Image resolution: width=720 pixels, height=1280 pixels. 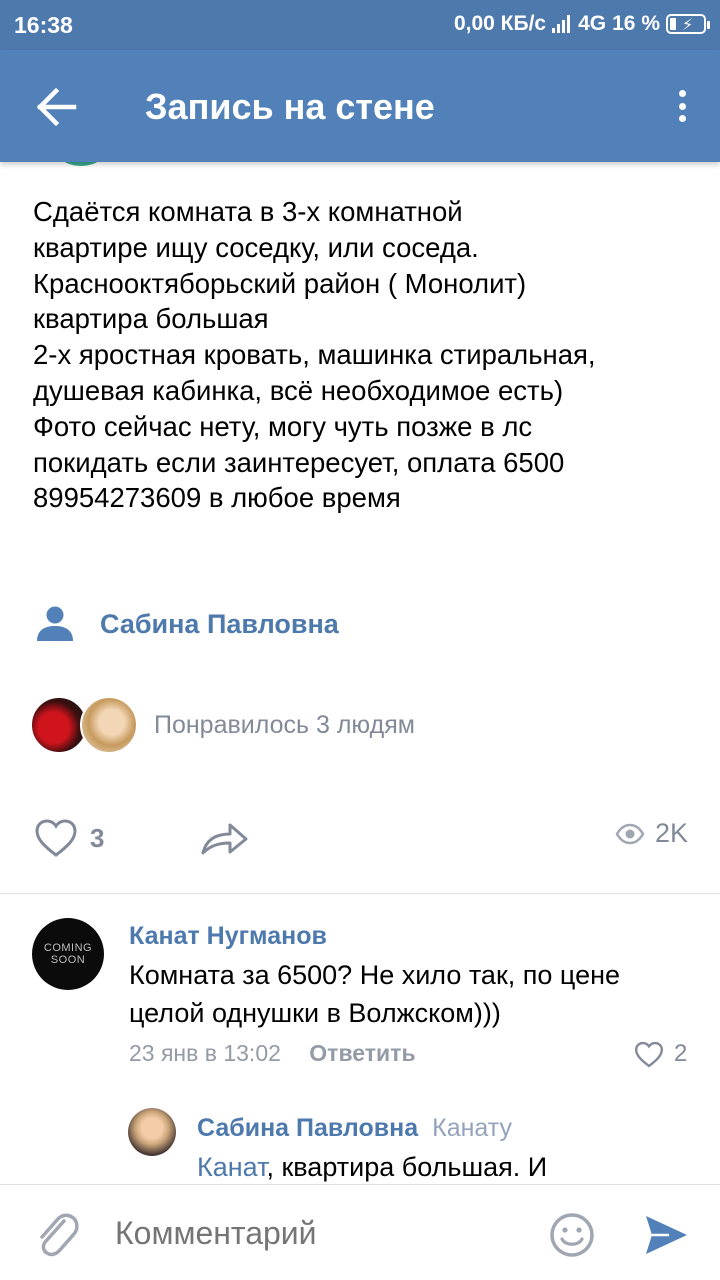 I want to click on liker-avatar, so click(x=109, y=725).